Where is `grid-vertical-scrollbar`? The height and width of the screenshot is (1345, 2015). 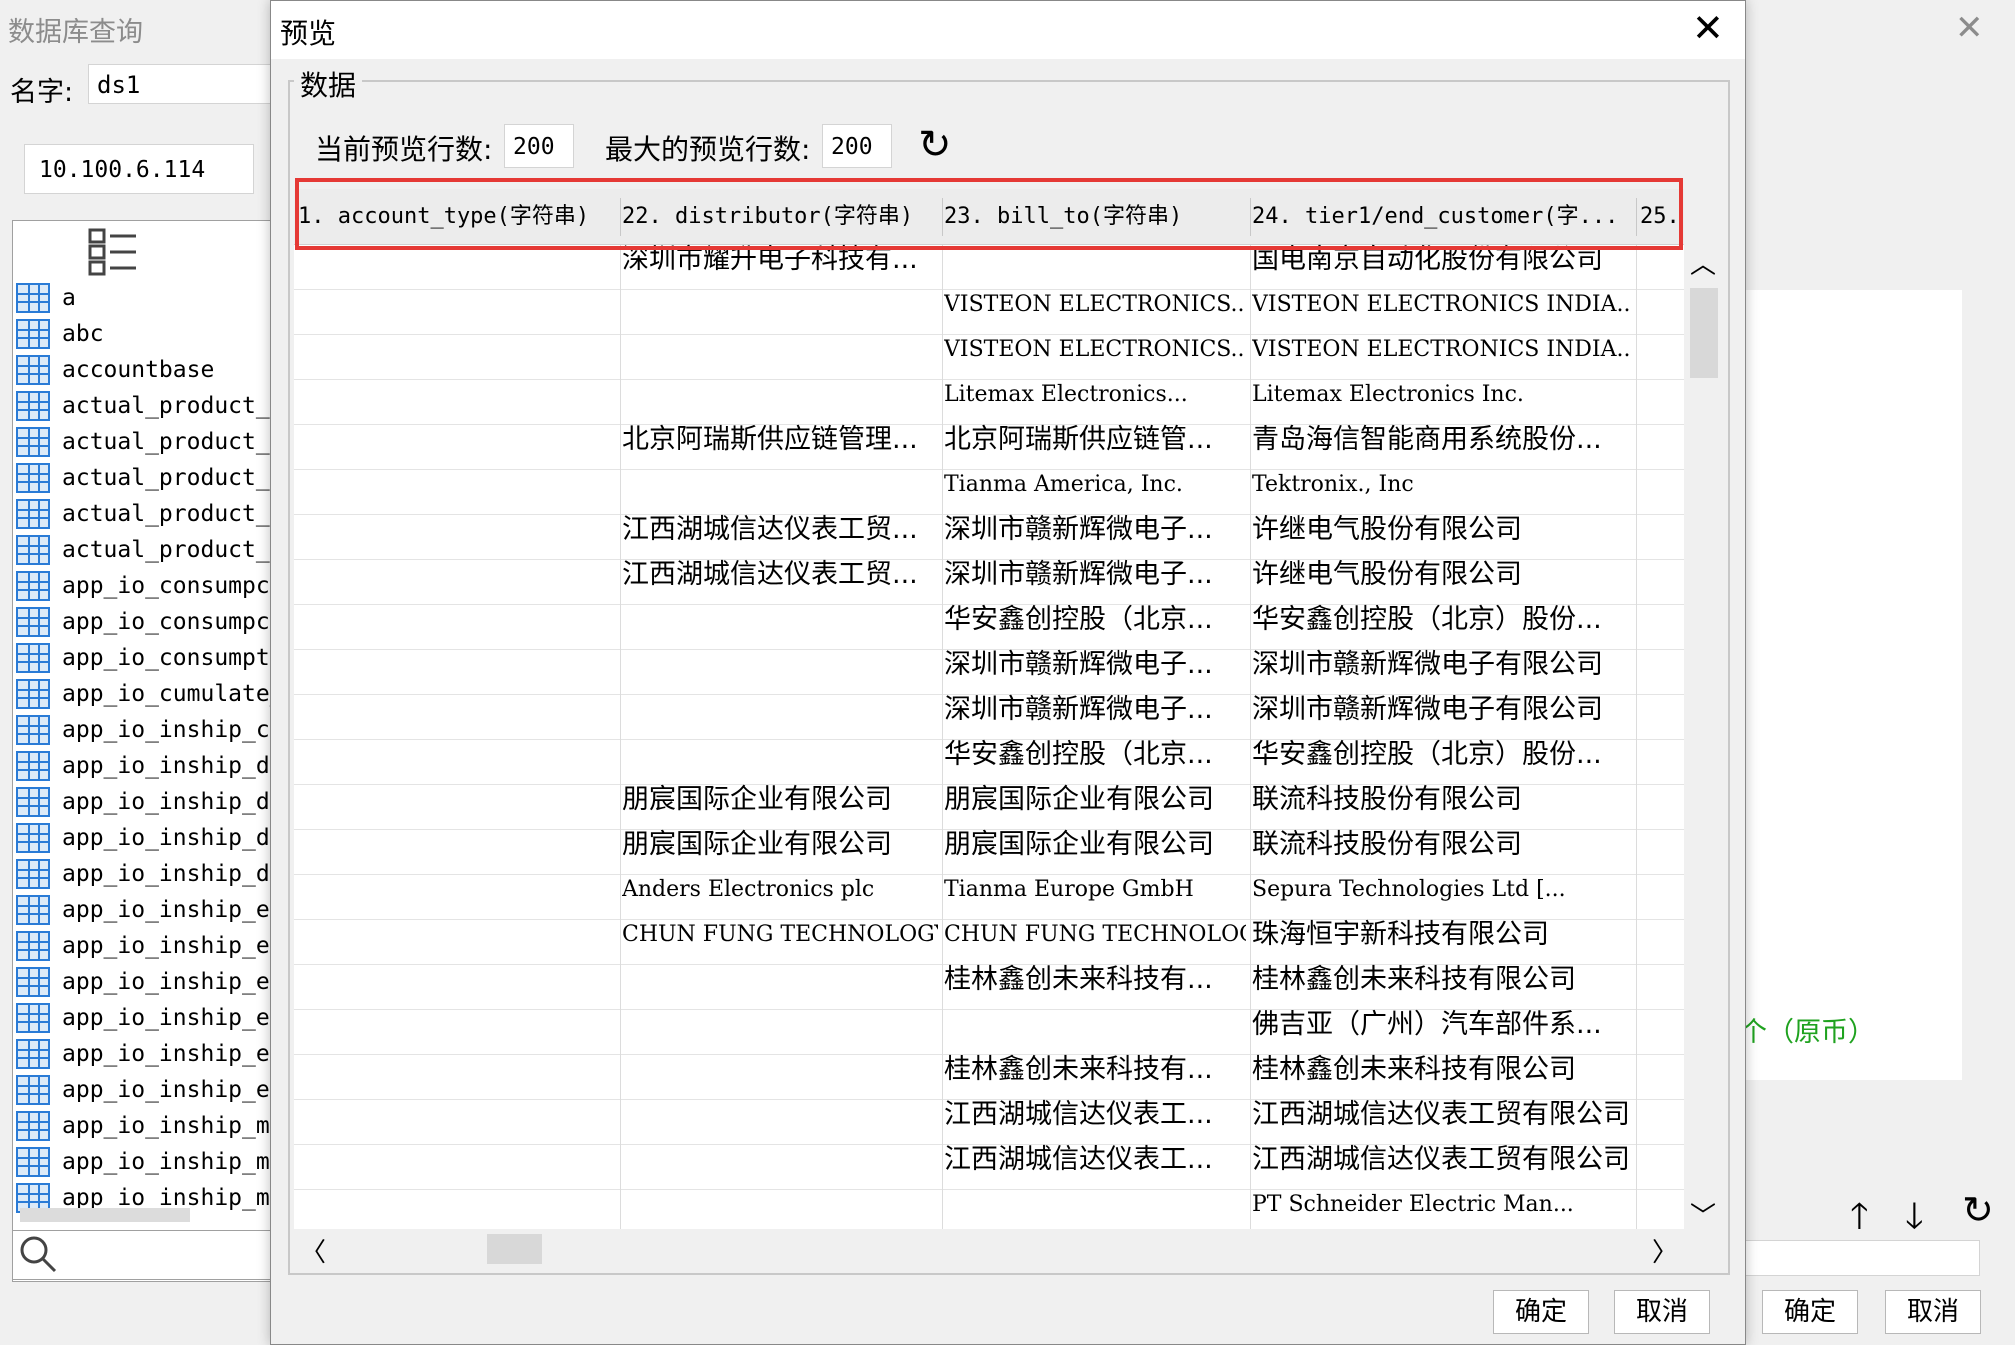 grid-vertical-scrollbar is located at coordinates (1704, 737).